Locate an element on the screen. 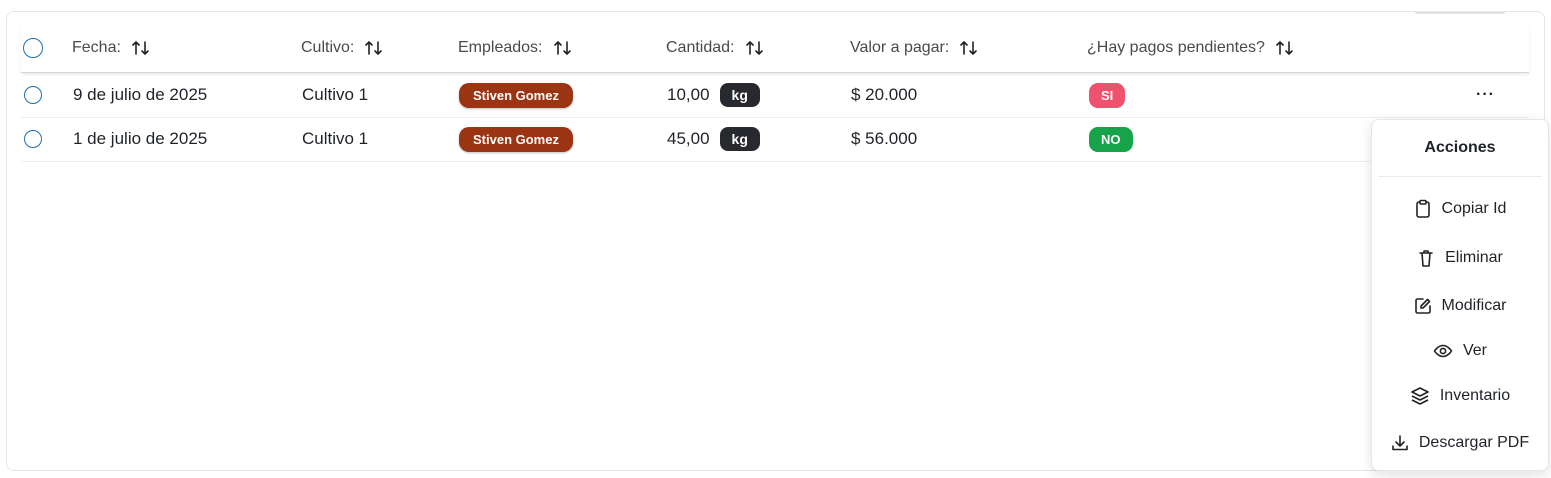  menu-item-modificar: Modificar is located at coordinates (1460, 306).